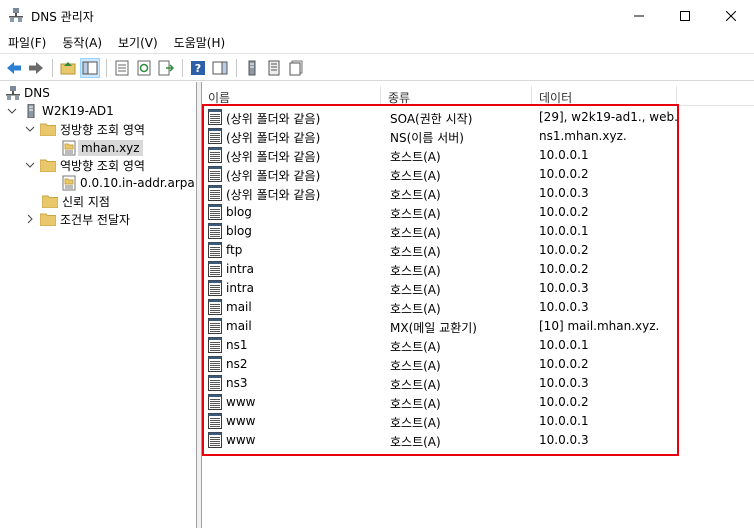  What do you see at coordinates (441, 155) in the screenshot?
I see `record-row: (상위 폴더와 같음) 호스트(A) 10.0.0.1` at bounding box center [441, 155].